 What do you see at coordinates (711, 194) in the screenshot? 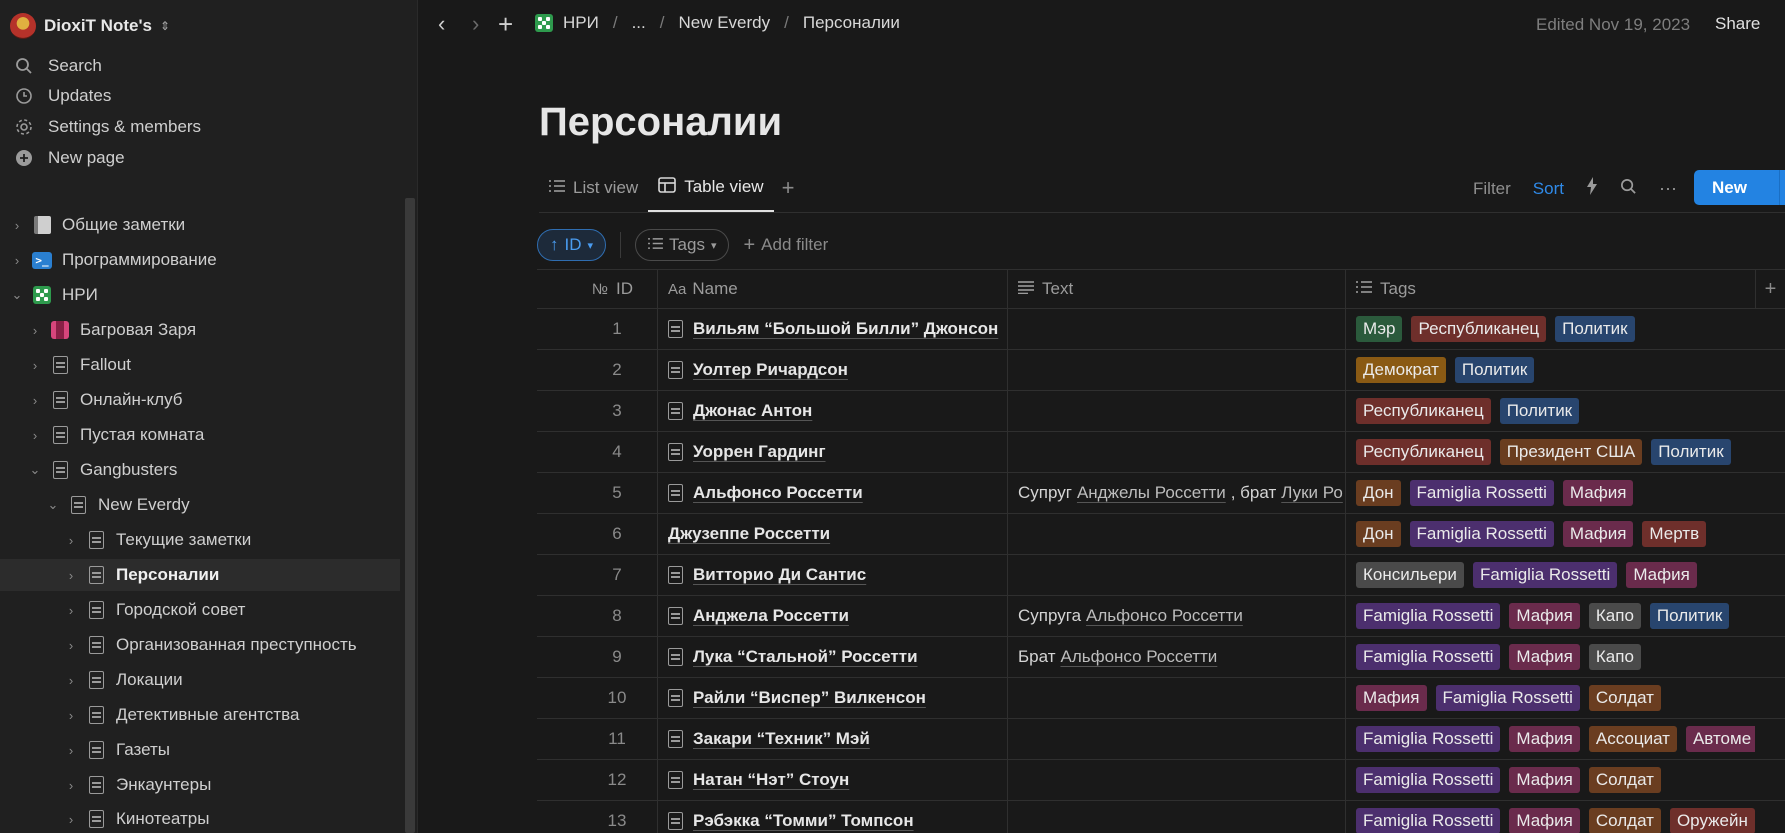
I see `tab-table-view: Table view` at bounding box center [711, 194].